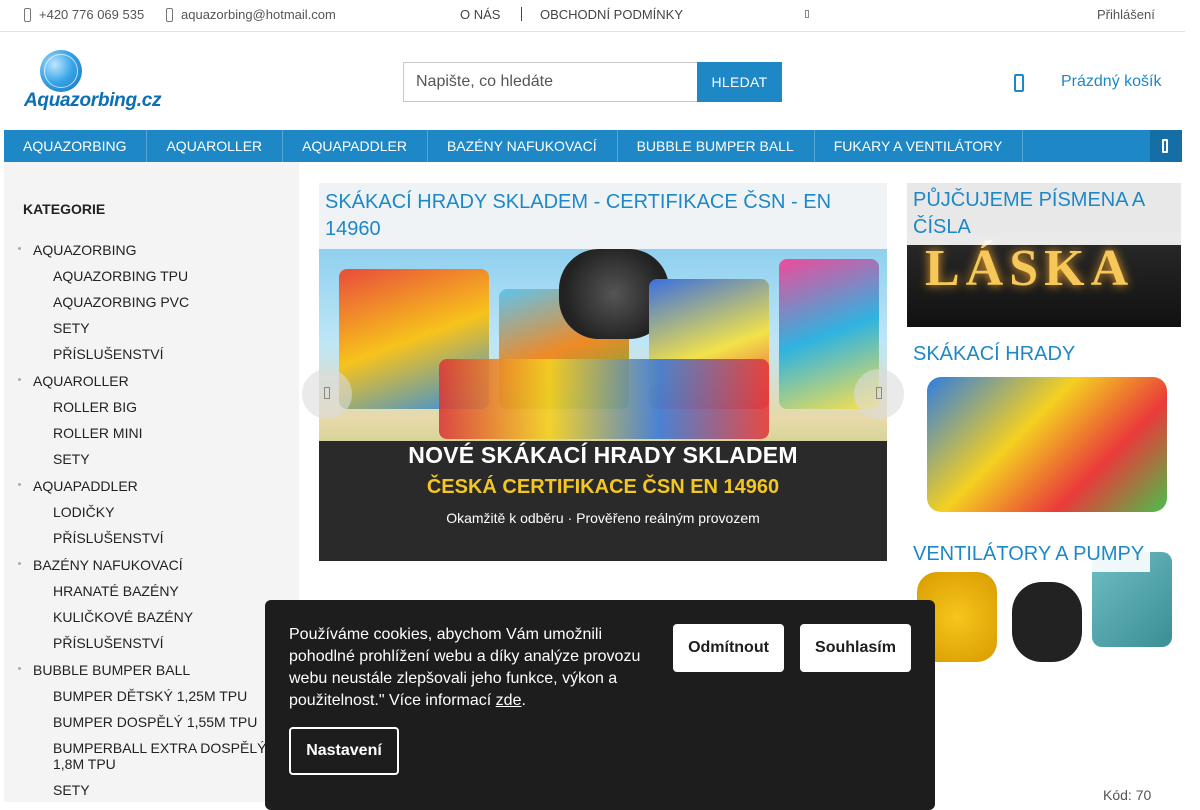 The image size is (1200, 810). I want to click on nav-item-aquazorbing: AQUAZORBING, so click(76, 146).